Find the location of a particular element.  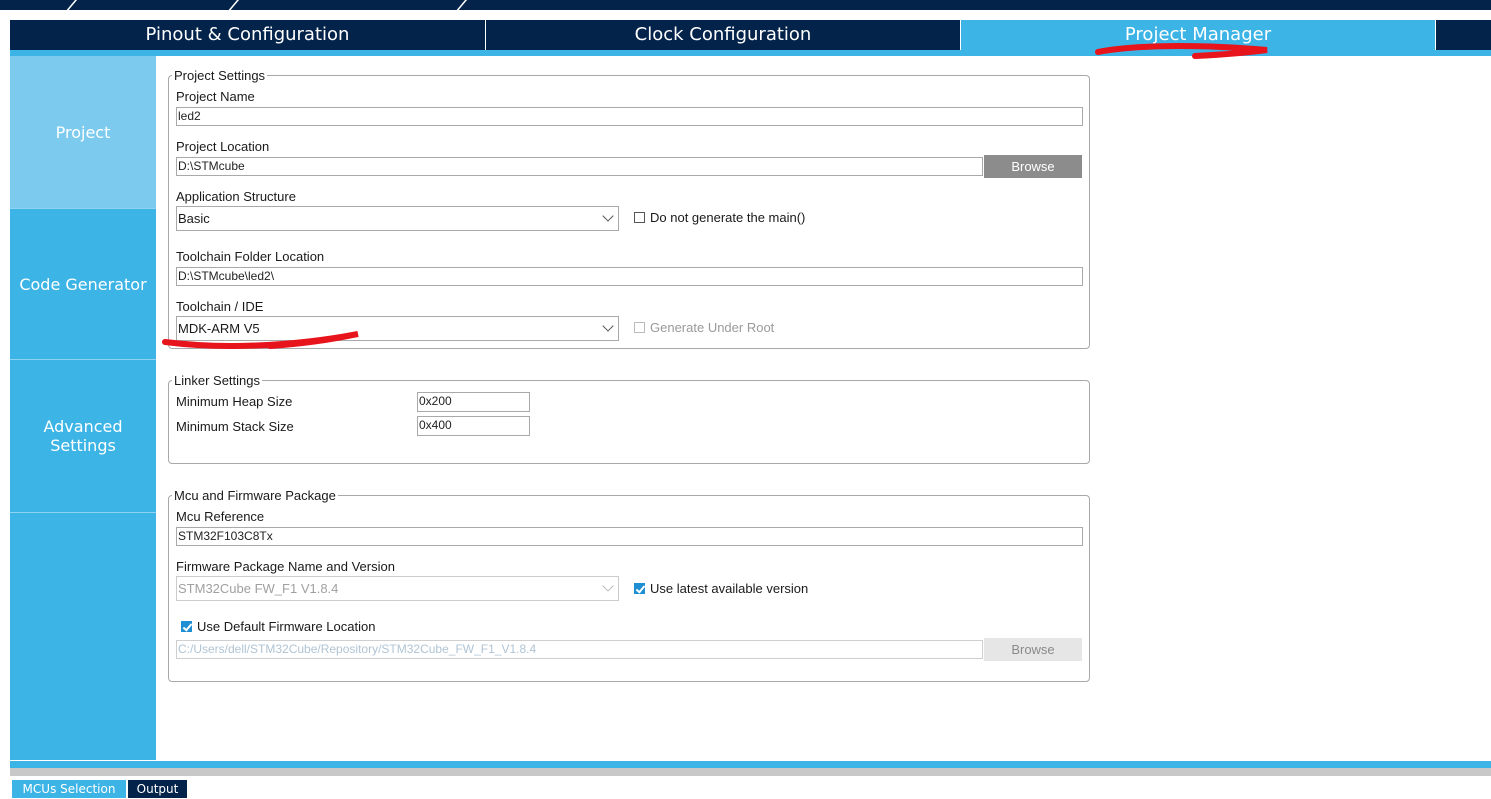

use-default-firmware-location-label: Use Default Firmware Location is located at coordinates (286, 626).